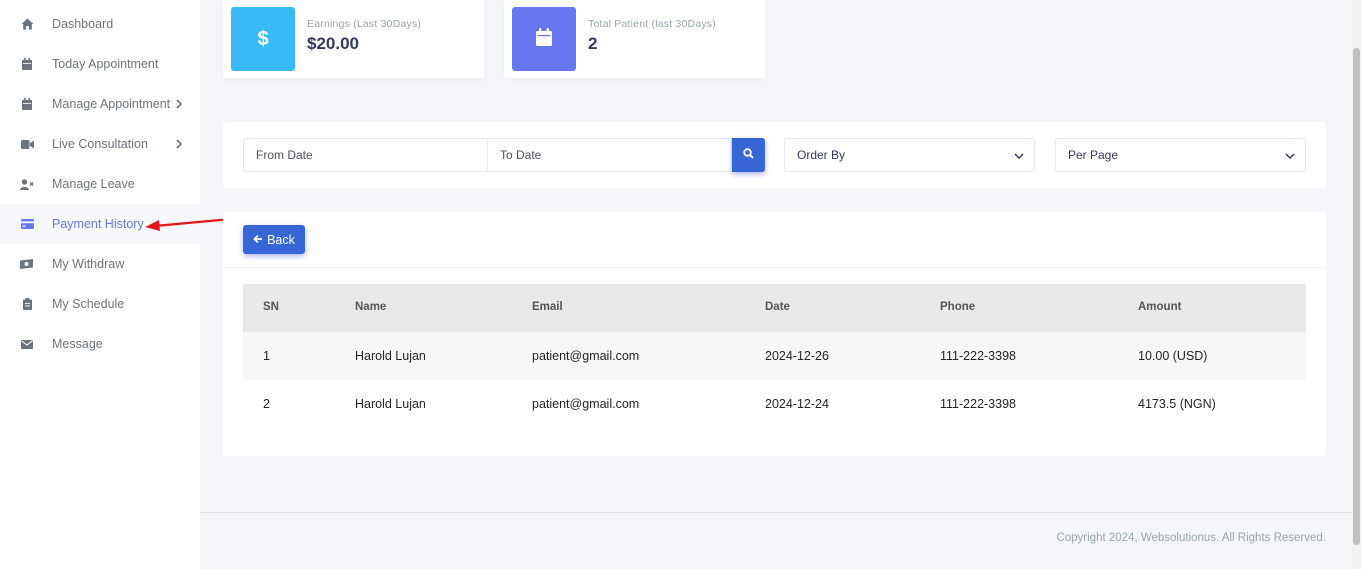  Describe the element at coordinates (27, 344) in the screenshot. I see `envelope-icon` at that location.